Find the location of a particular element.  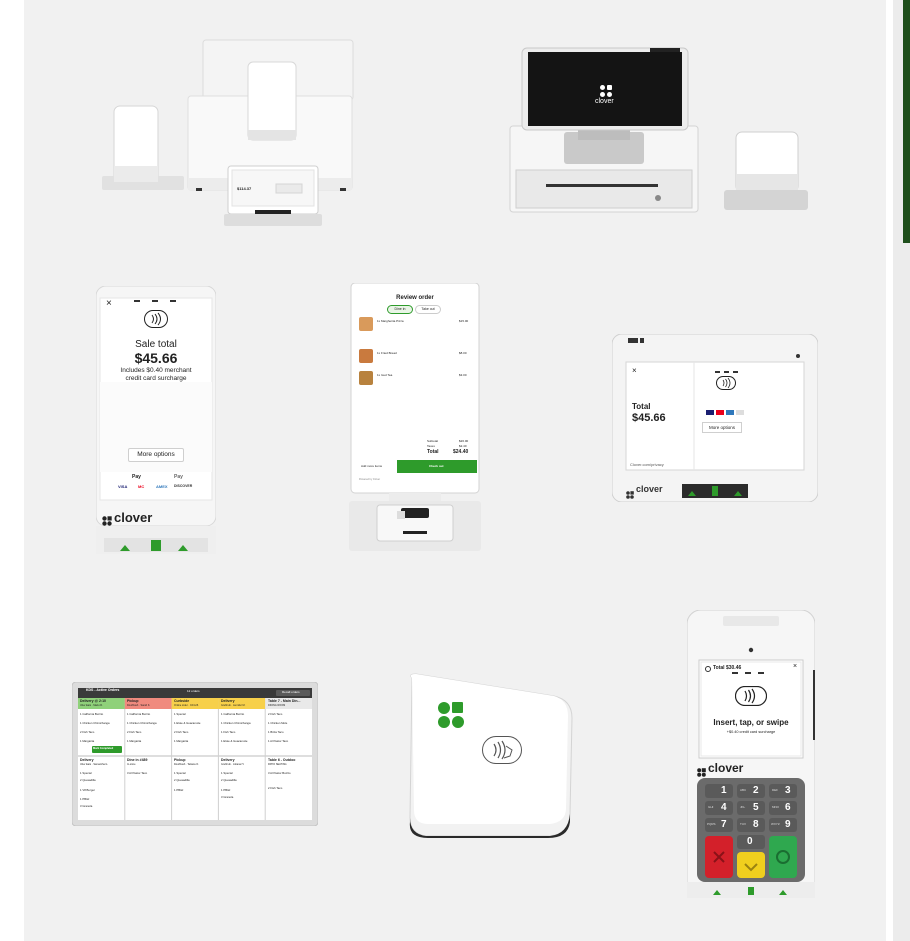

kds-row2-col-2-title: Dine in #489 is located at coordinates (137, 760).